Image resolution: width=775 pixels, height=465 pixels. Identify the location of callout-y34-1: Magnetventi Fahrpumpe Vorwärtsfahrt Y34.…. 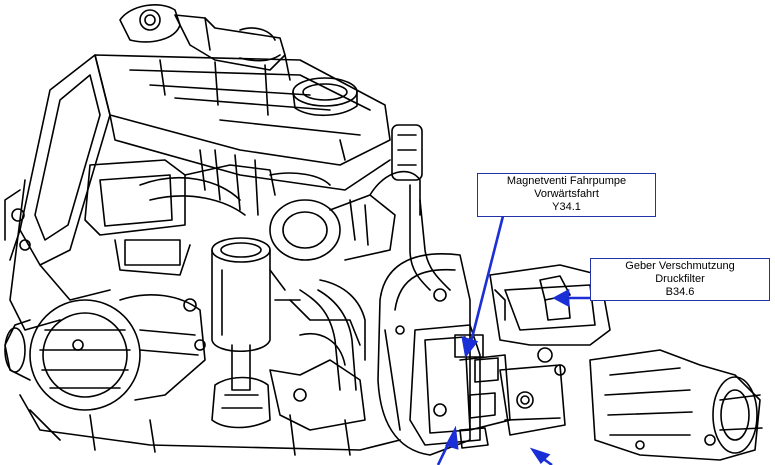
(566, 195).